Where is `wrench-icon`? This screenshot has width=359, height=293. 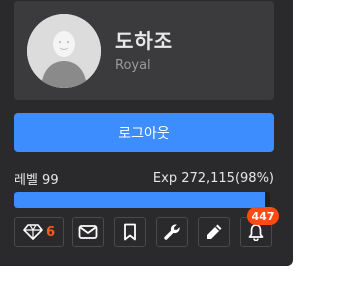
wrench-icon is located at coordinates (172, 232).